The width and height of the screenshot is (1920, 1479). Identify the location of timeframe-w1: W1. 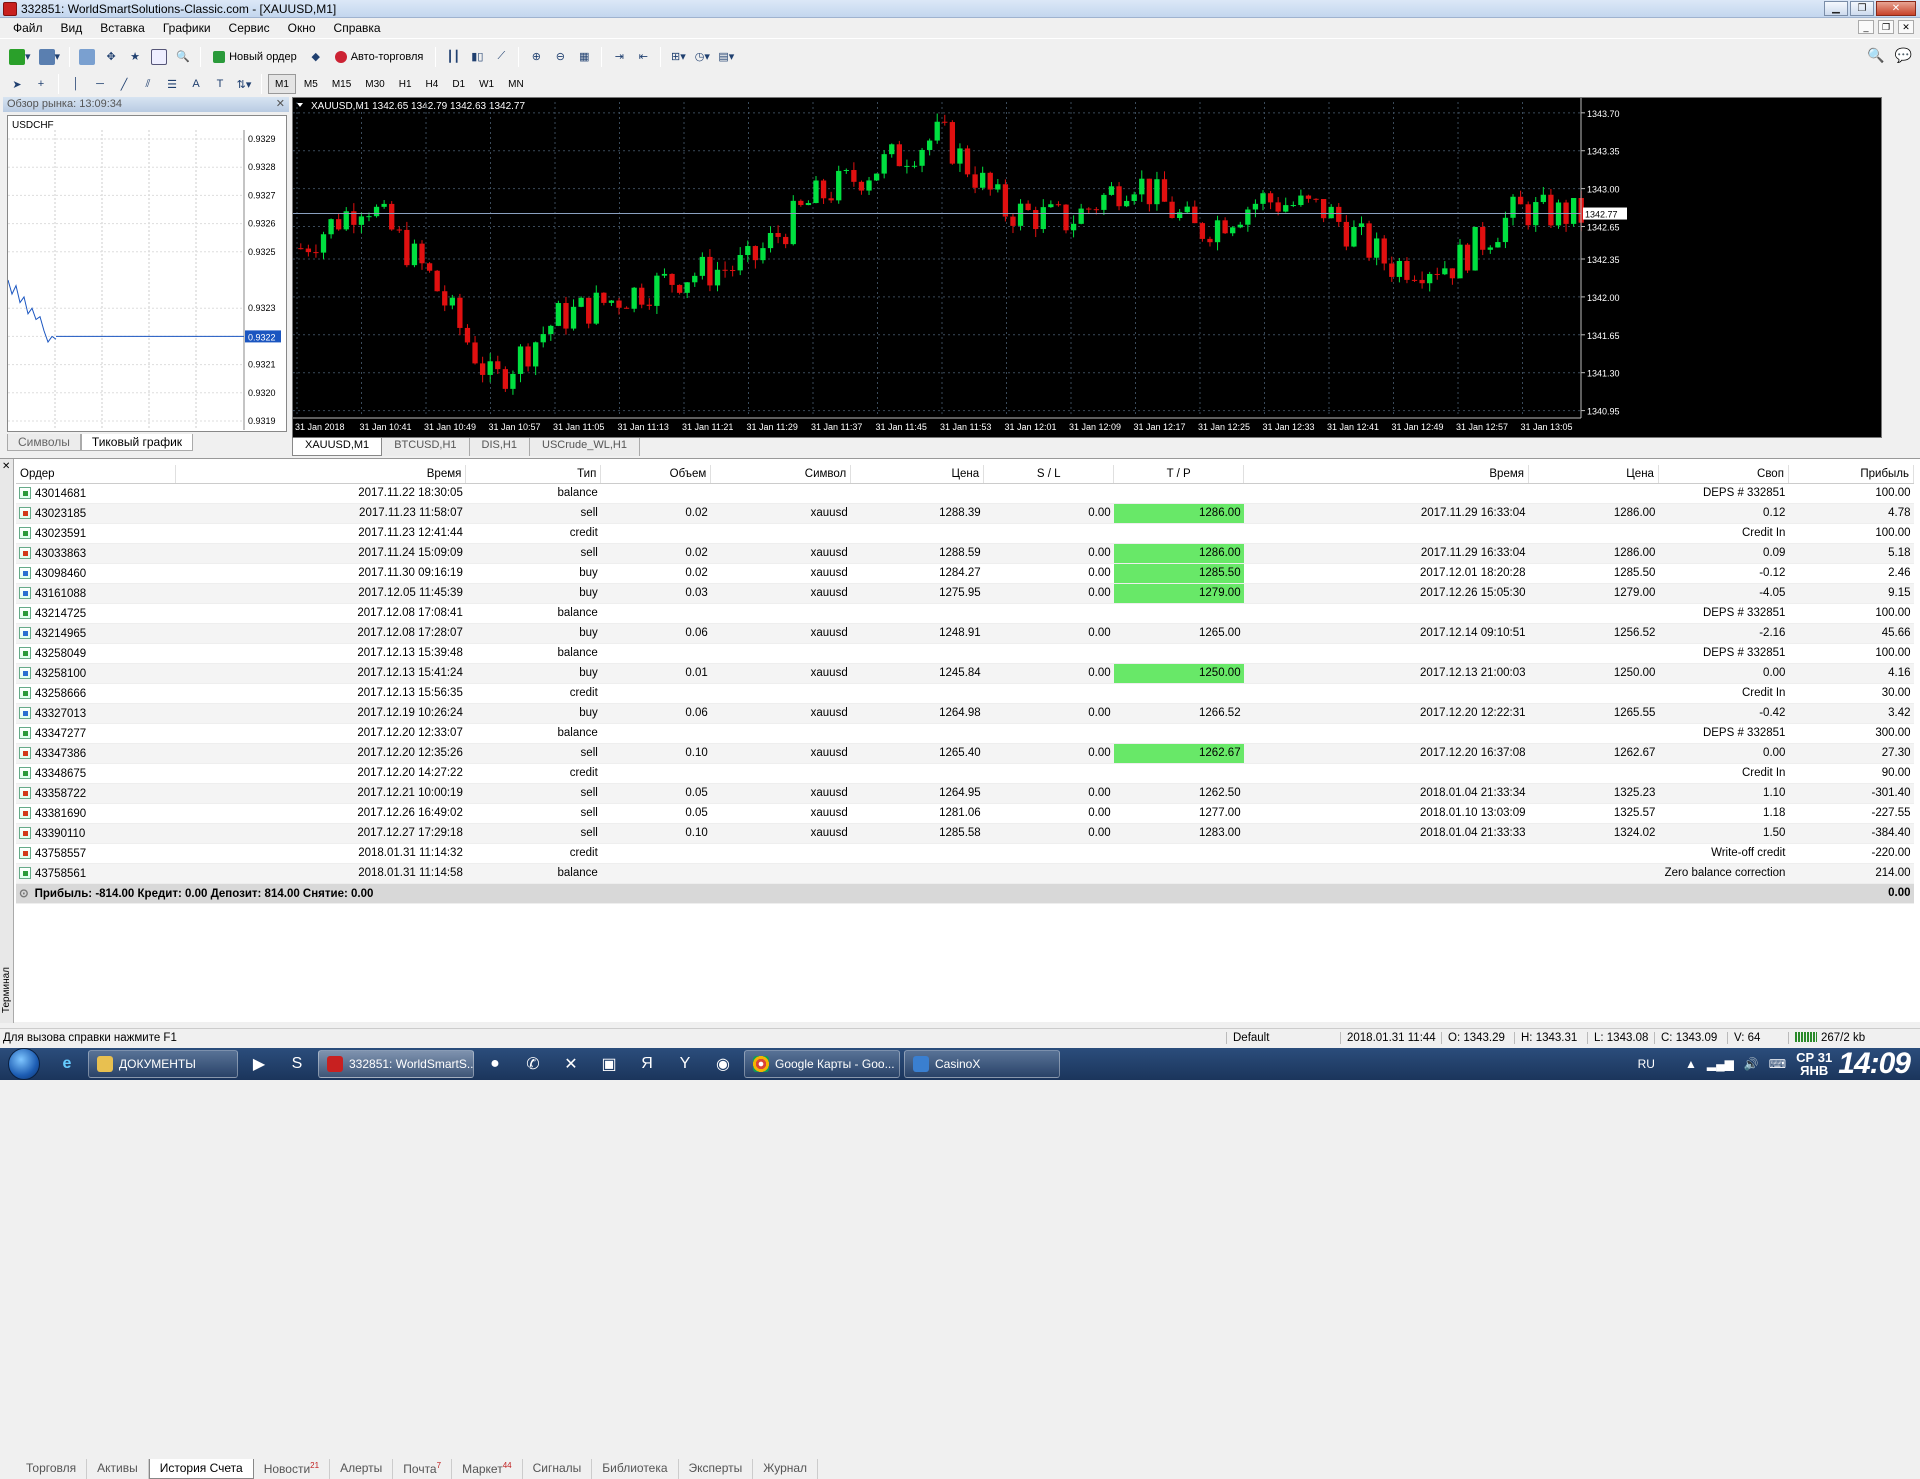
(486, 84).